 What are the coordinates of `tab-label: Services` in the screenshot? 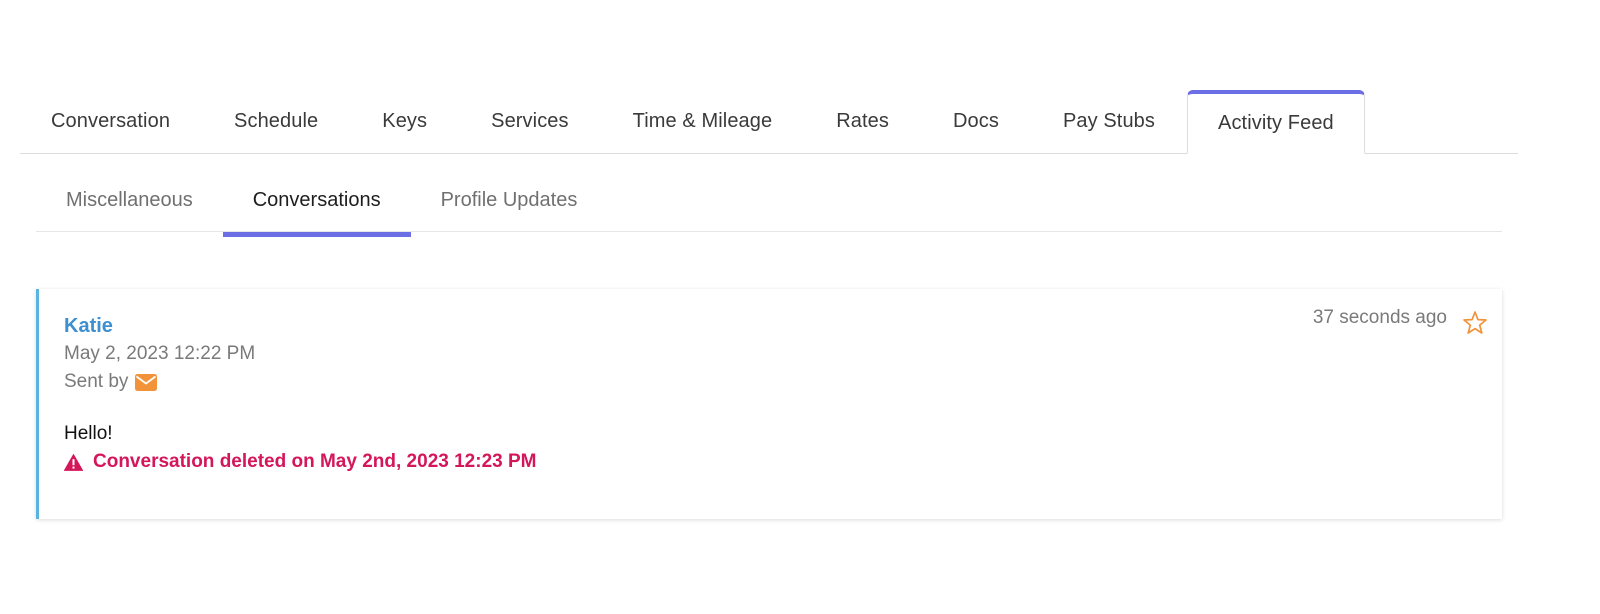 It's located at (530, 121).